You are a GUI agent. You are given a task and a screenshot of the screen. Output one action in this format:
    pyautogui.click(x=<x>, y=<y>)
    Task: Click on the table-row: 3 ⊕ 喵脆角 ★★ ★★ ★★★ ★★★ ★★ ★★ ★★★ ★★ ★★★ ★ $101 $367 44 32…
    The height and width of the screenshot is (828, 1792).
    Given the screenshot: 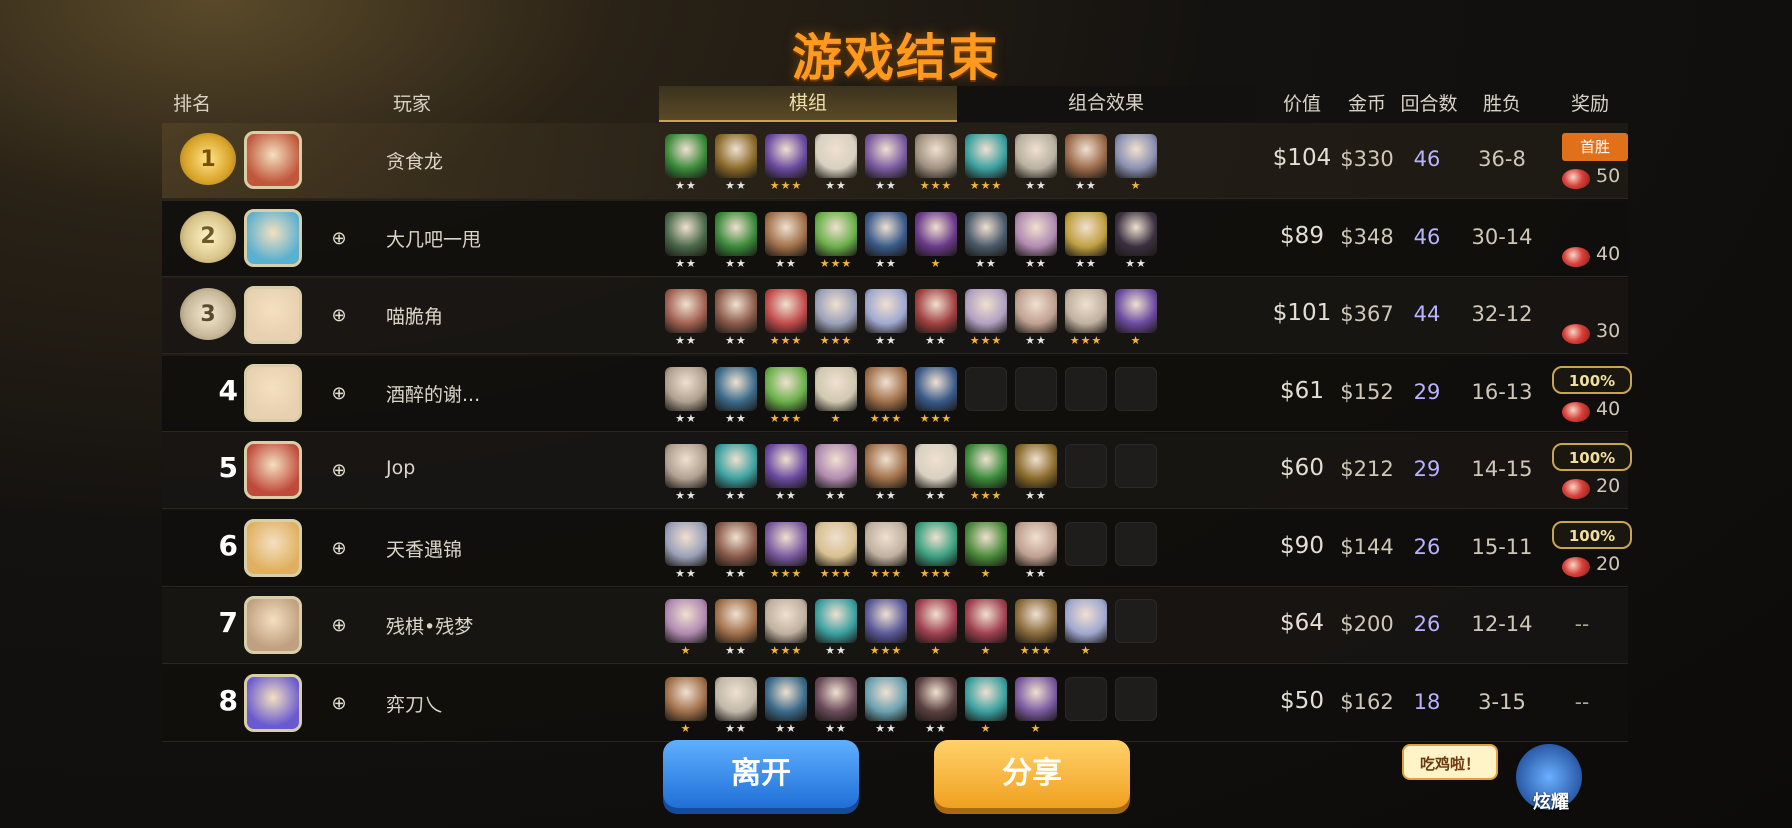 What is the action you would take?
    pyautogui.click(x=895, y=316)
    